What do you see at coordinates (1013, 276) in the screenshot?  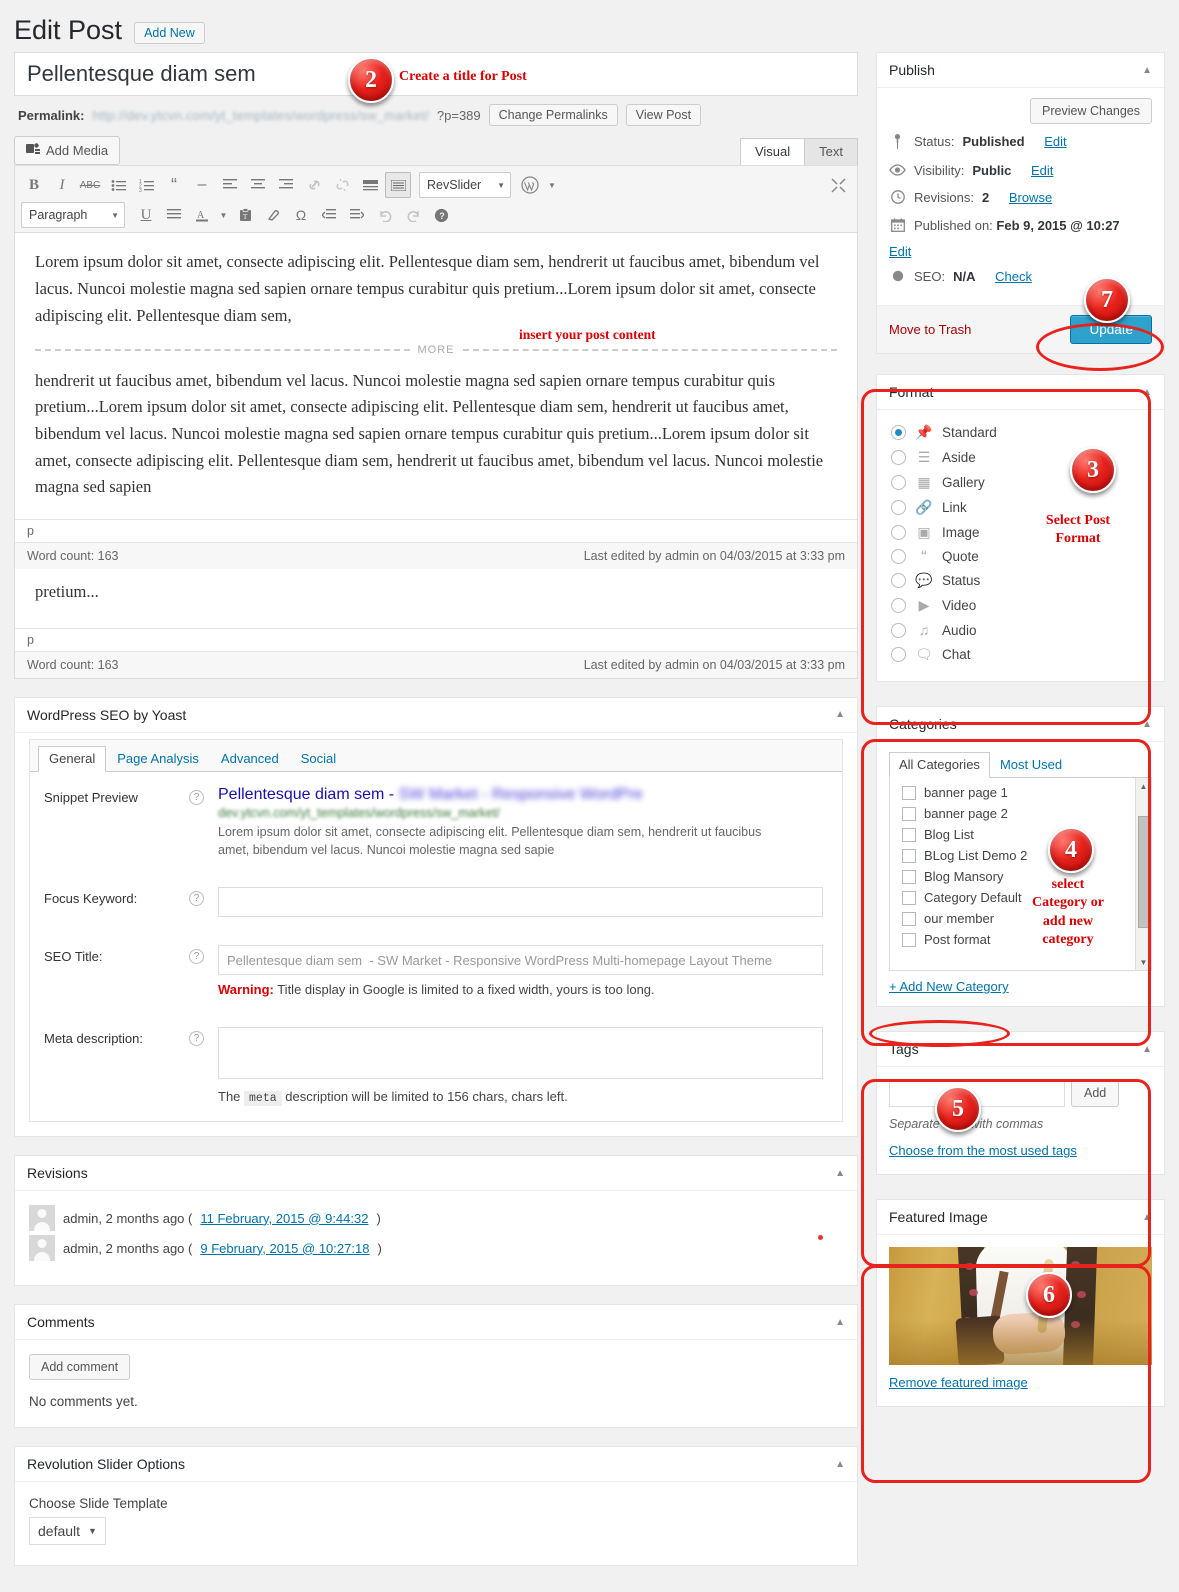 I see `seo-check-link: Check` at bounding box center [1013, 276].